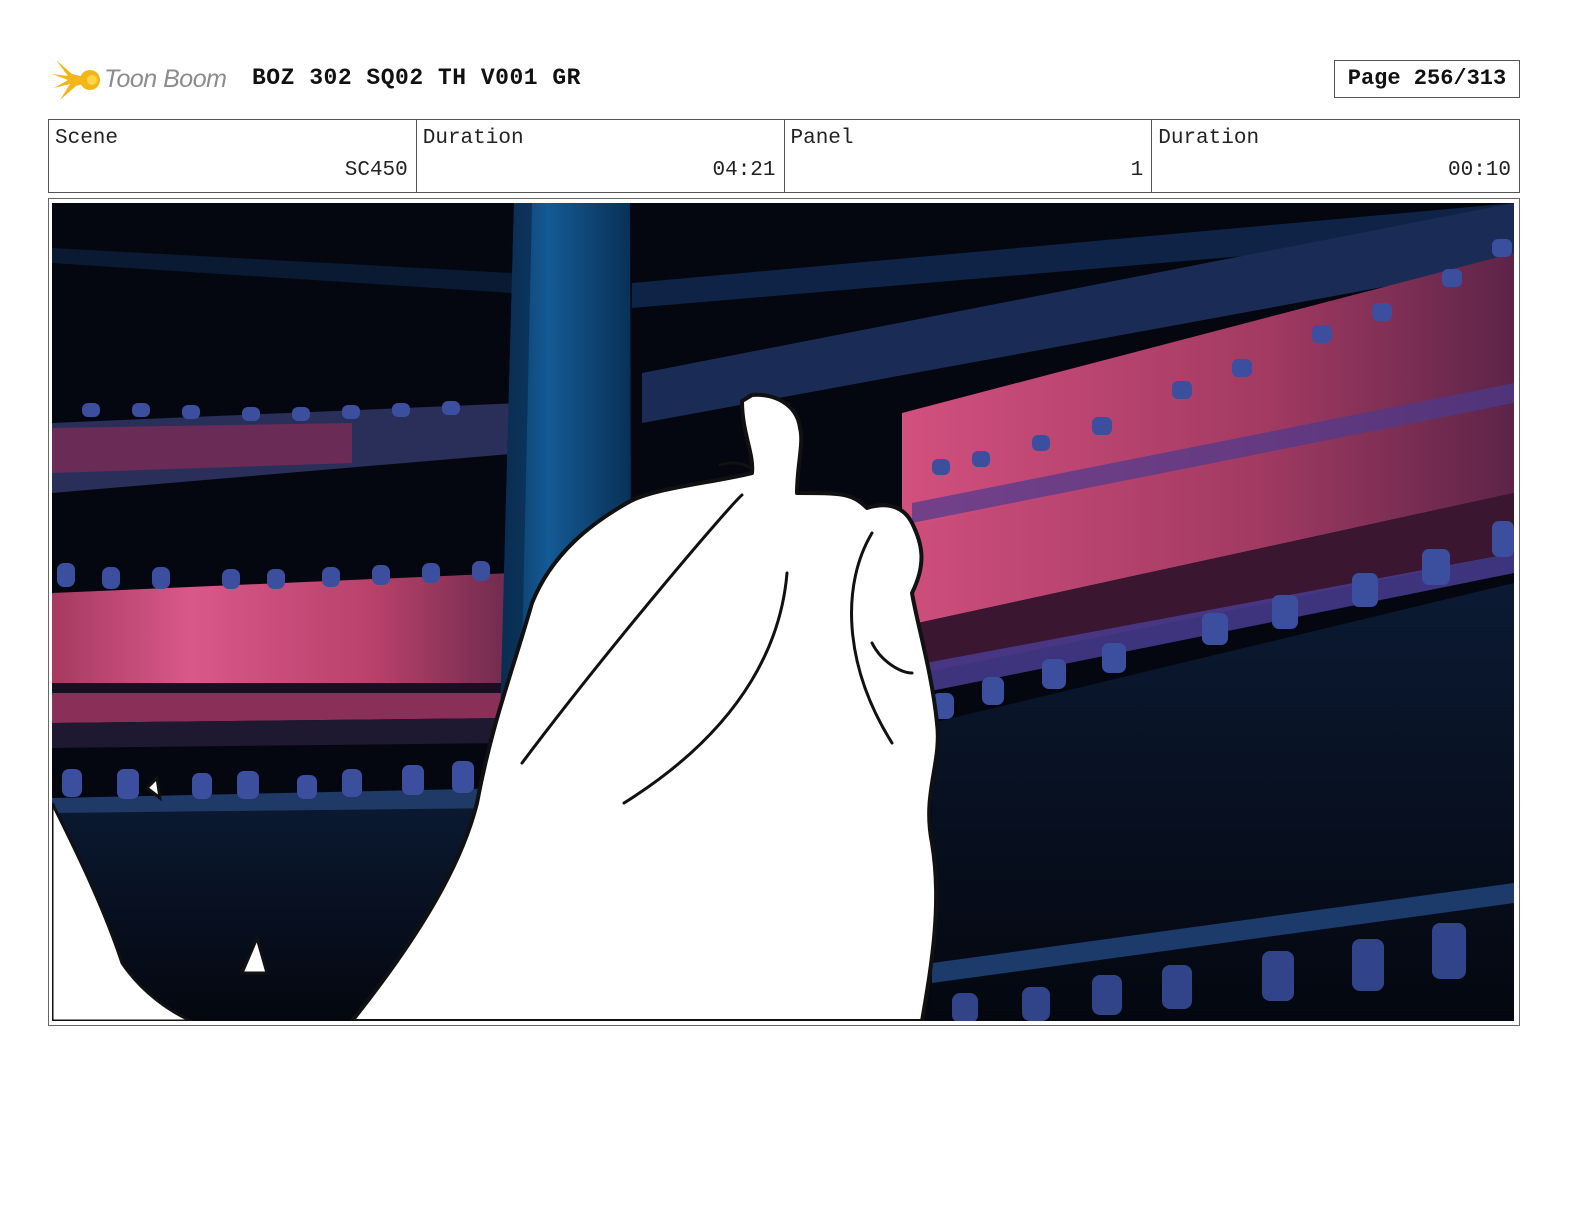 Image resolution: width=1584 pixels, height=1224 pixels. I want to click on scene-value: SC450, so click(376, 170).